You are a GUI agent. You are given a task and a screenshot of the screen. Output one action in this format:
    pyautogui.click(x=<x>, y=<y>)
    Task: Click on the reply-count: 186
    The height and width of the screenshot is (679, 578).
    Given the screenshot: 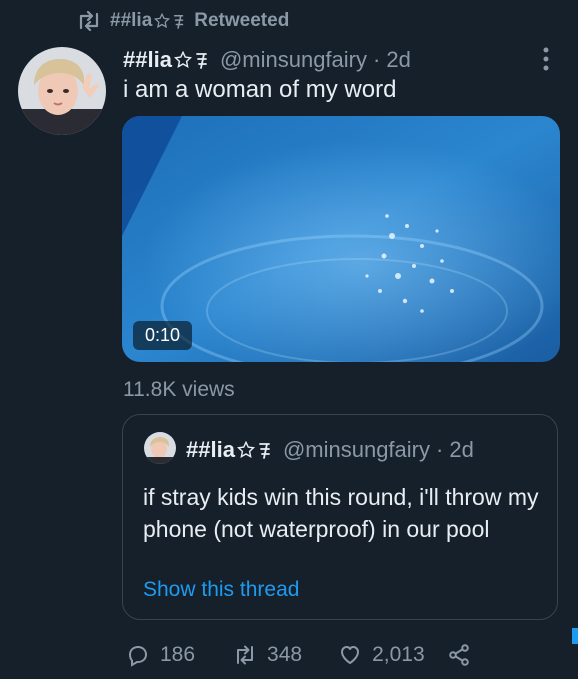 What is the action you would take?
    pyautogui.click(x=178, y=654)
    